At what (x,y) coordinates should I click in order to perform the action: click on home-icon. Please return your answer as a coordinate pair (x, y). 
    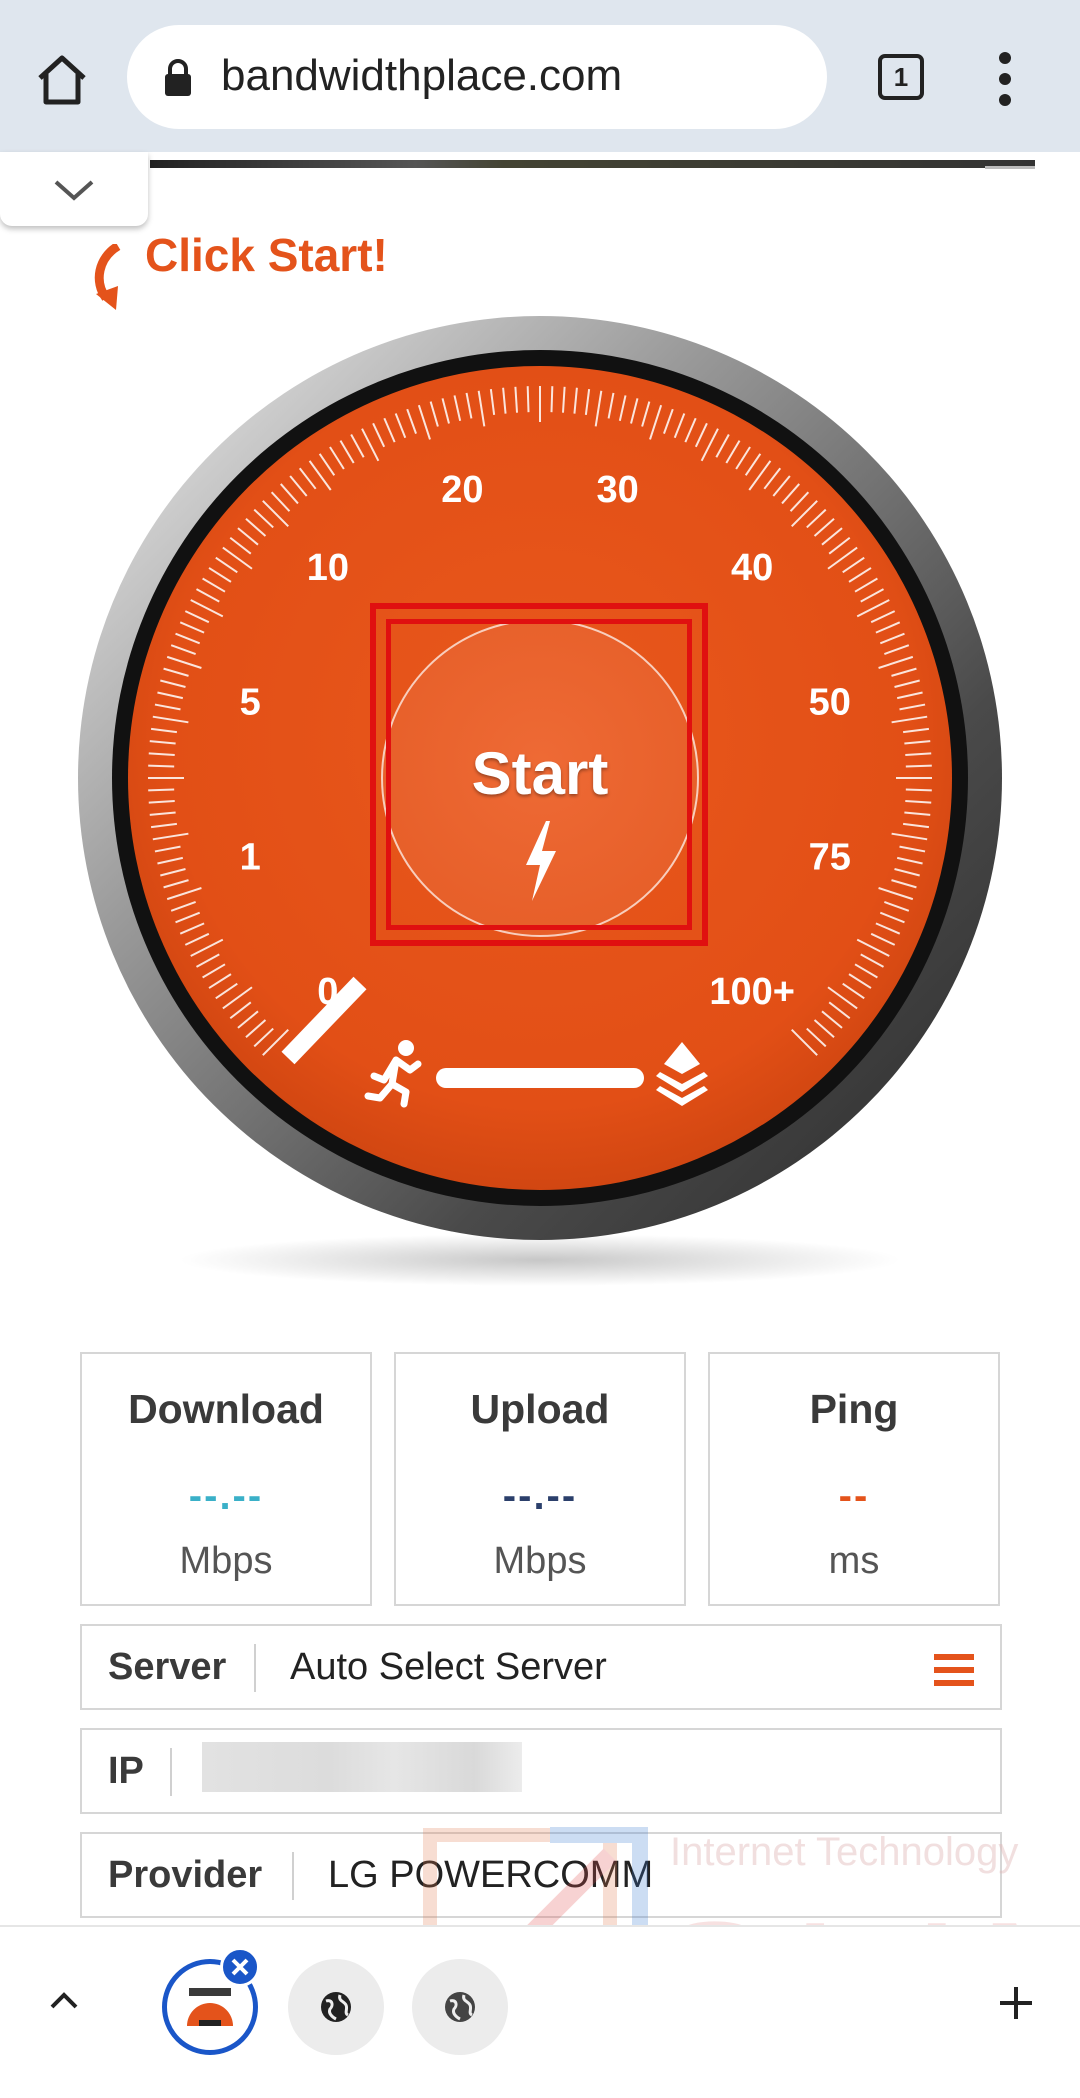
    Looking at the image, I should click on (62, 80).